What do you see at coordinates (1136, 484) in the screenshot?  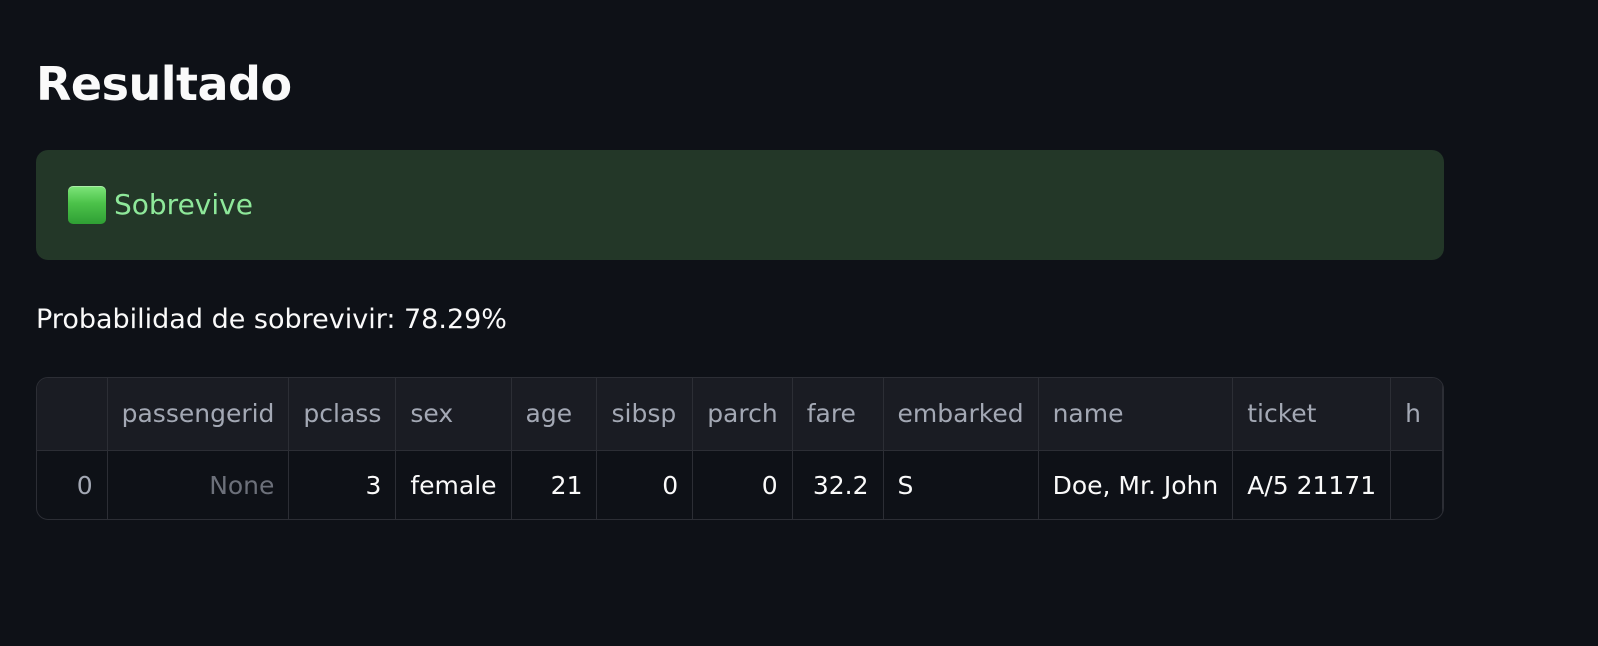 I see `table-cell: Doe, Mr. John` at bounding box center [1136, 484].